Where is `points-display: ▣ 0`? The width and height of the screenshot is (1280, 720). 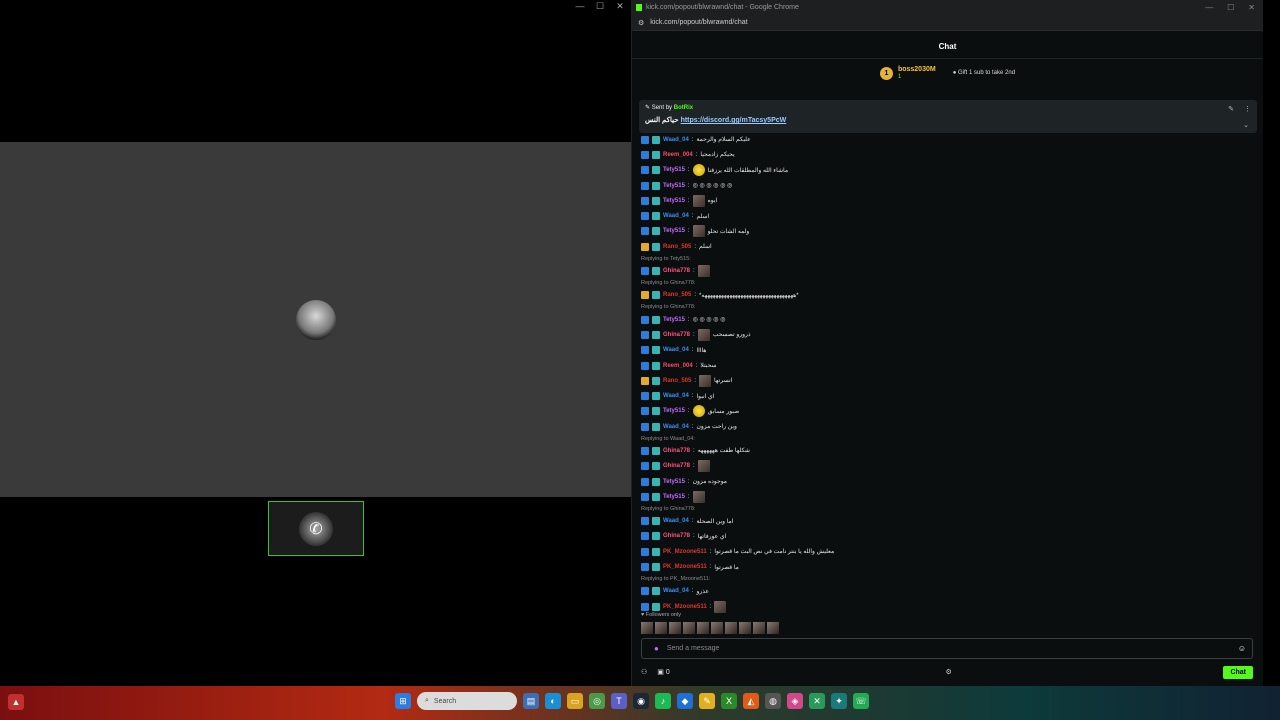
points-display: ▣ 0 is located at coordinates (663, 672).